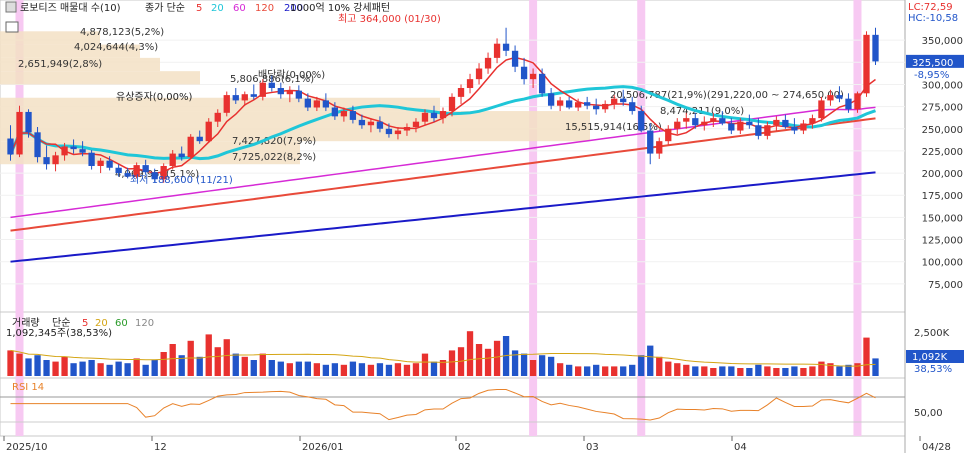 Image resolution: width=966 pixels, height=457 pixels. I want to click on high-annotation: 최고 364,000 (01/30), so click(389, 19).